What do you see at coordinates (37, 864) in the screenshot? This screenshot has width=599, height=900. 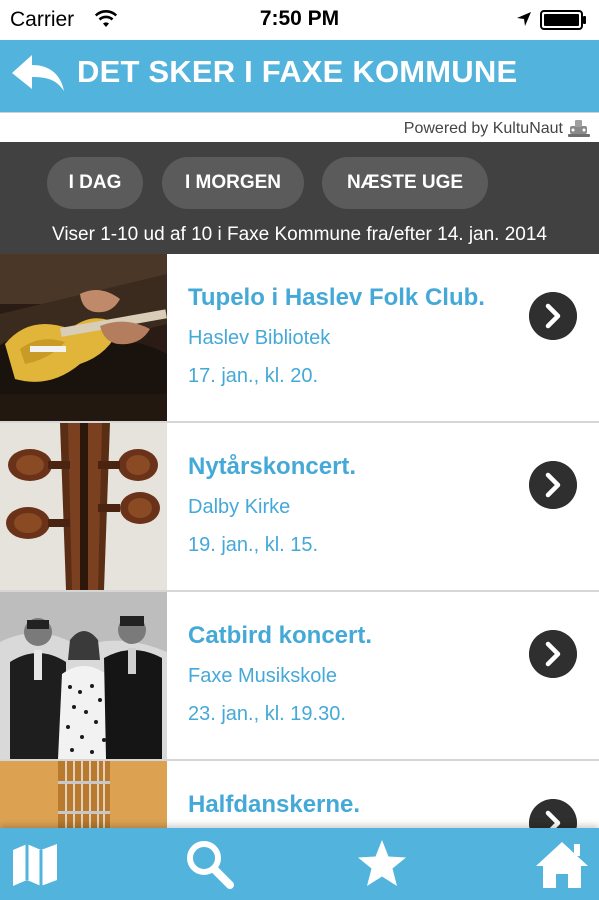 I see `map-icon` at bounding box center [37, 864].